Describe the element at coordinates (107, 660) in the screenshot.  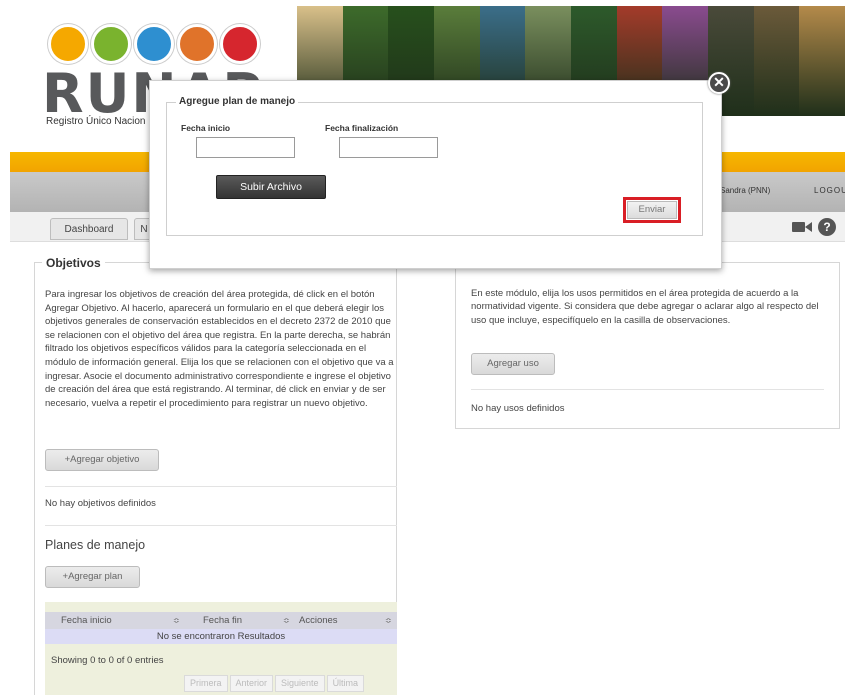
I see `table-info: Showing 0 to 0 of 0 entries` at that location.